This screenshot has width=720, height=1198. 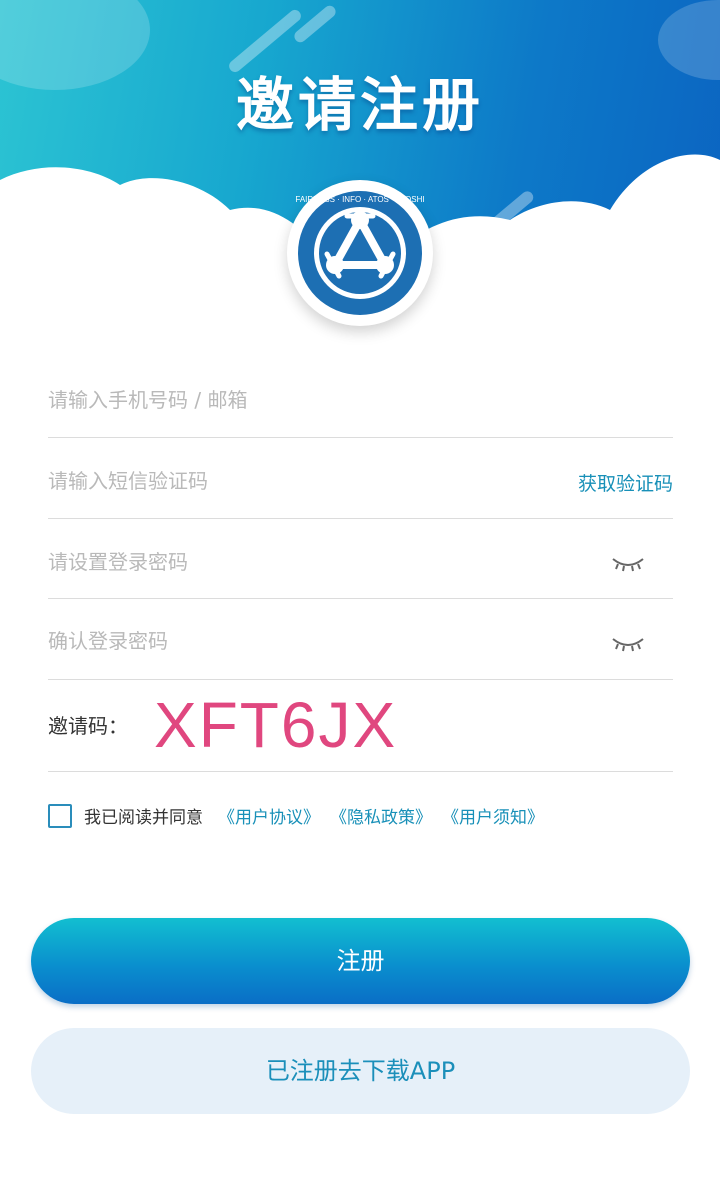 What do you see at coordinates (128, 479) in the screenshot?
I see `sms-code-input: 请输入短信验证码` at bounding box center [128, 479].